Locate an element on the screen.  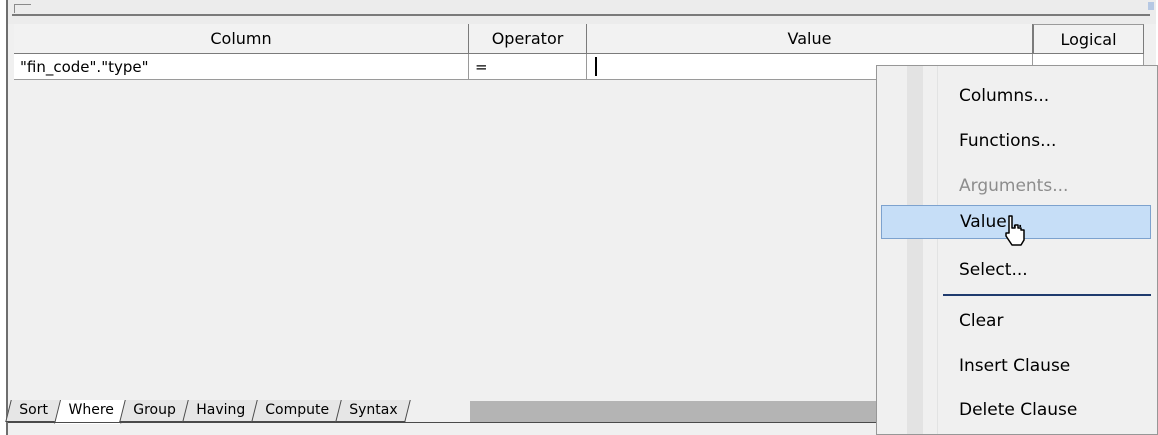
tab-bar: Sort Where Group Having Compute Syntax is located at coordinates (208, 414).